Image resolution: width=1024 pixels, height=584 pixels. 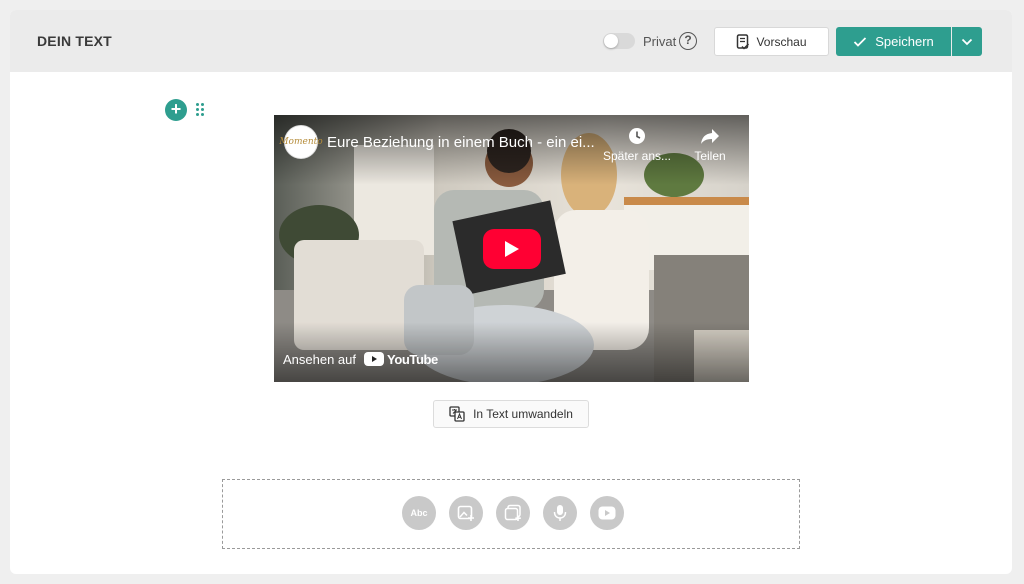 I want to click on add-block-button: +, so click(x=176, y=110).